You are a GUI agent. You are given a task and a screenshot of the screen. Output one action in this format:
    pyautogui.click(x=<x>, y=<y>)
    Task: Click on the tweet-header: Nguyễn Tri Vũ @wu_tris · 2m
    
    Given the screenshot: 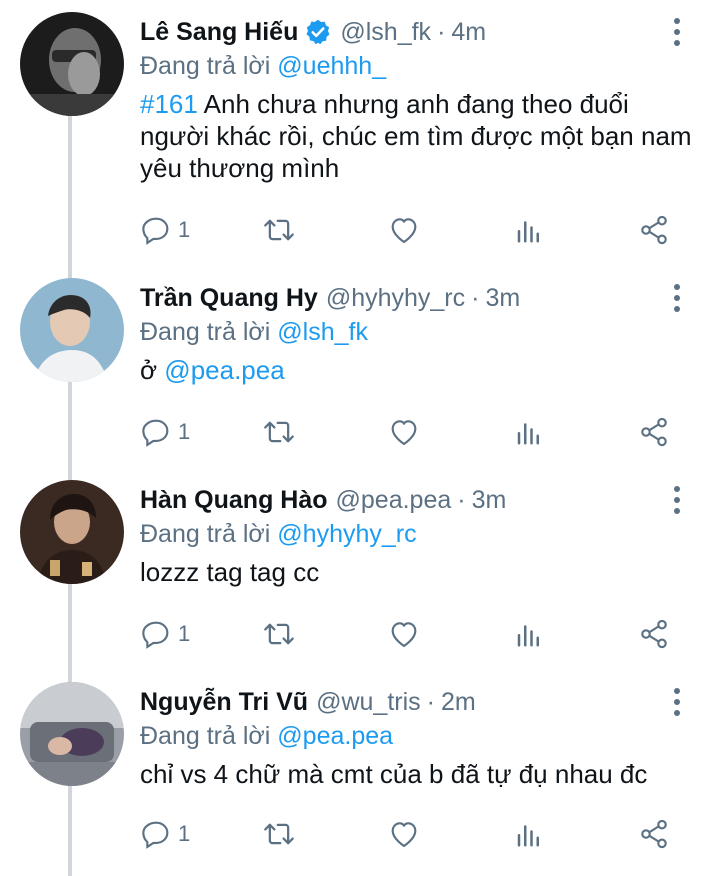 What is the action you would take?
    pyautogui.click(x=308, y=702)
    